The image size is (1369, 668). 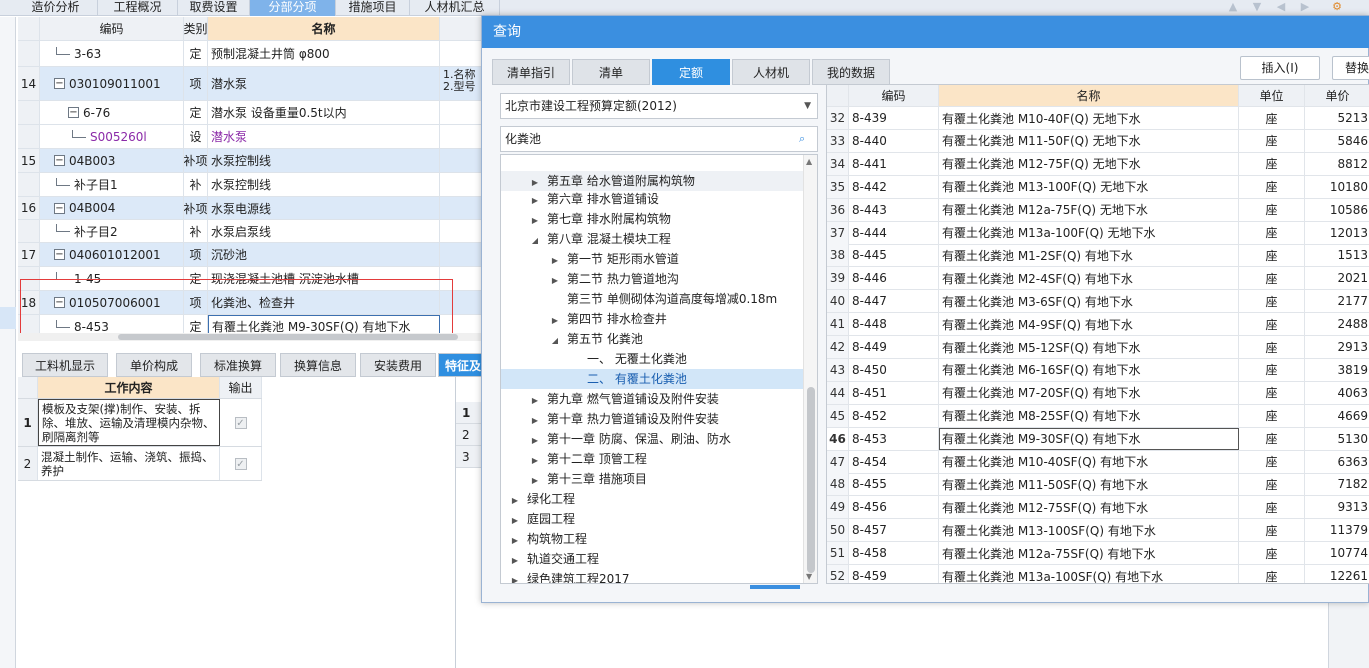 What do you see at coordinates (775, 587) in the screenshot?
I see `grid-scroll-indicator` at bounding box center [775, 587].